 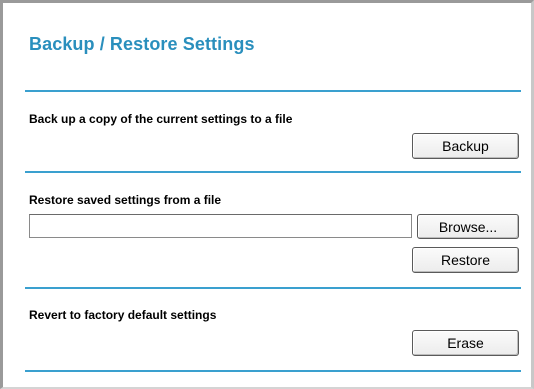 I want to click on restore-button: Restore, so click(x=465, y=260).